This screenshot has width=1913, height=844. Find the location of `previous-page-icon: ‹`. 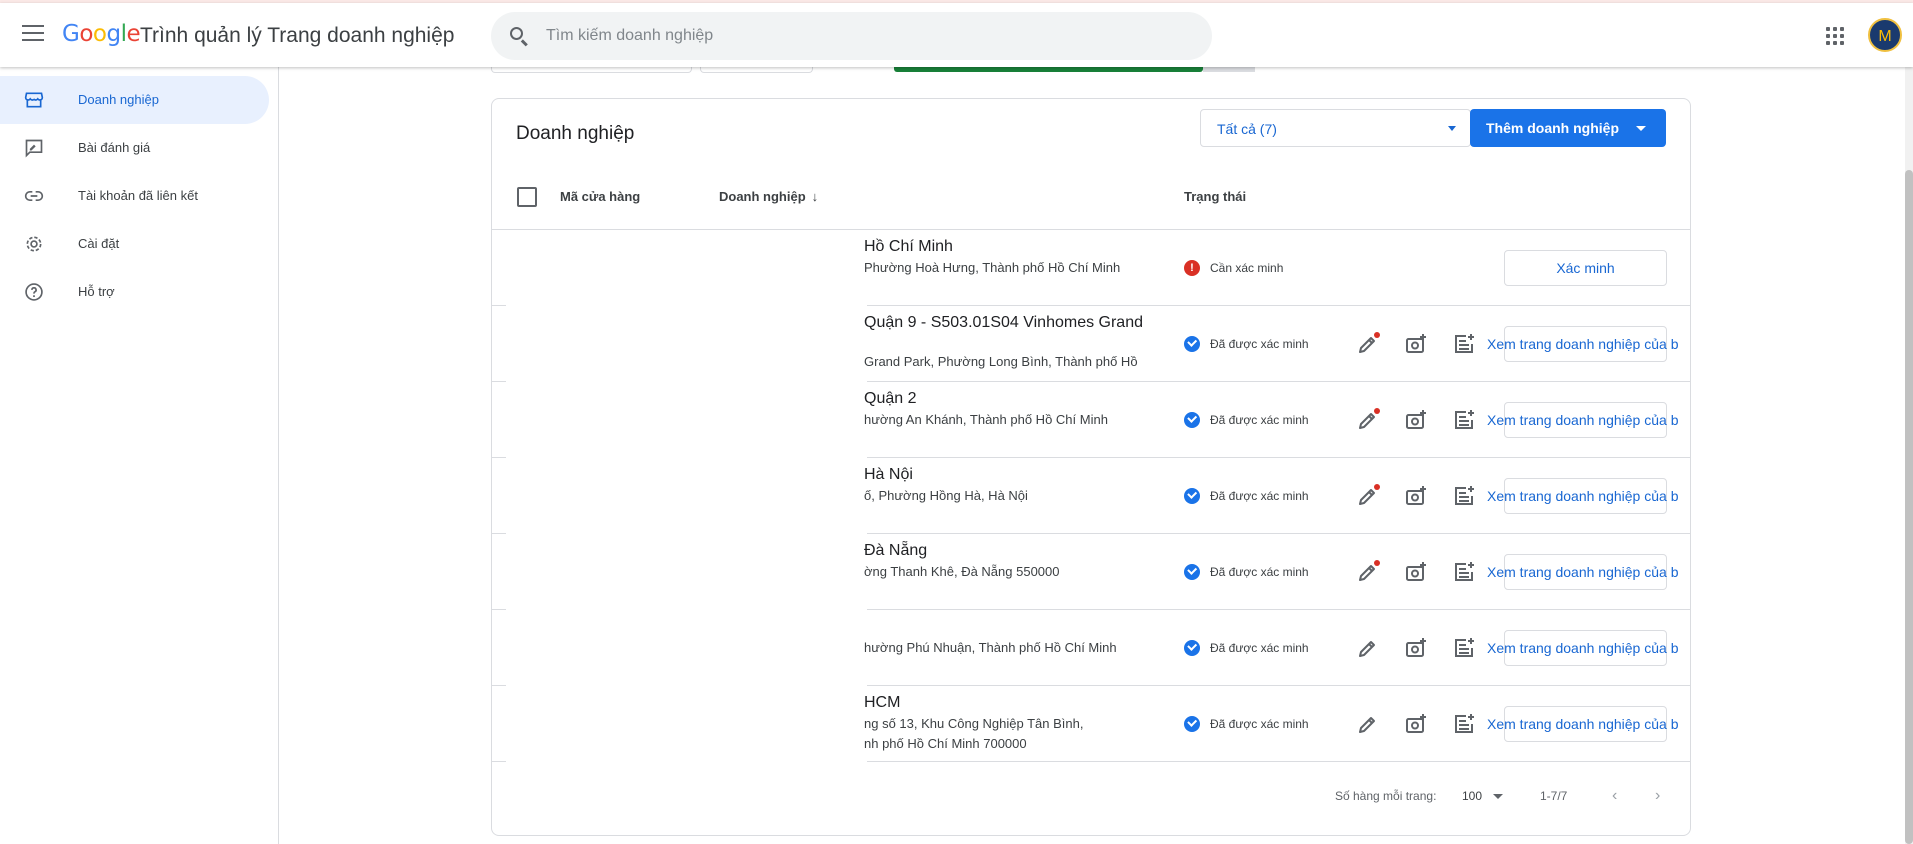

previous-page-icon: ‹ is located at coordinates (1614, 796).